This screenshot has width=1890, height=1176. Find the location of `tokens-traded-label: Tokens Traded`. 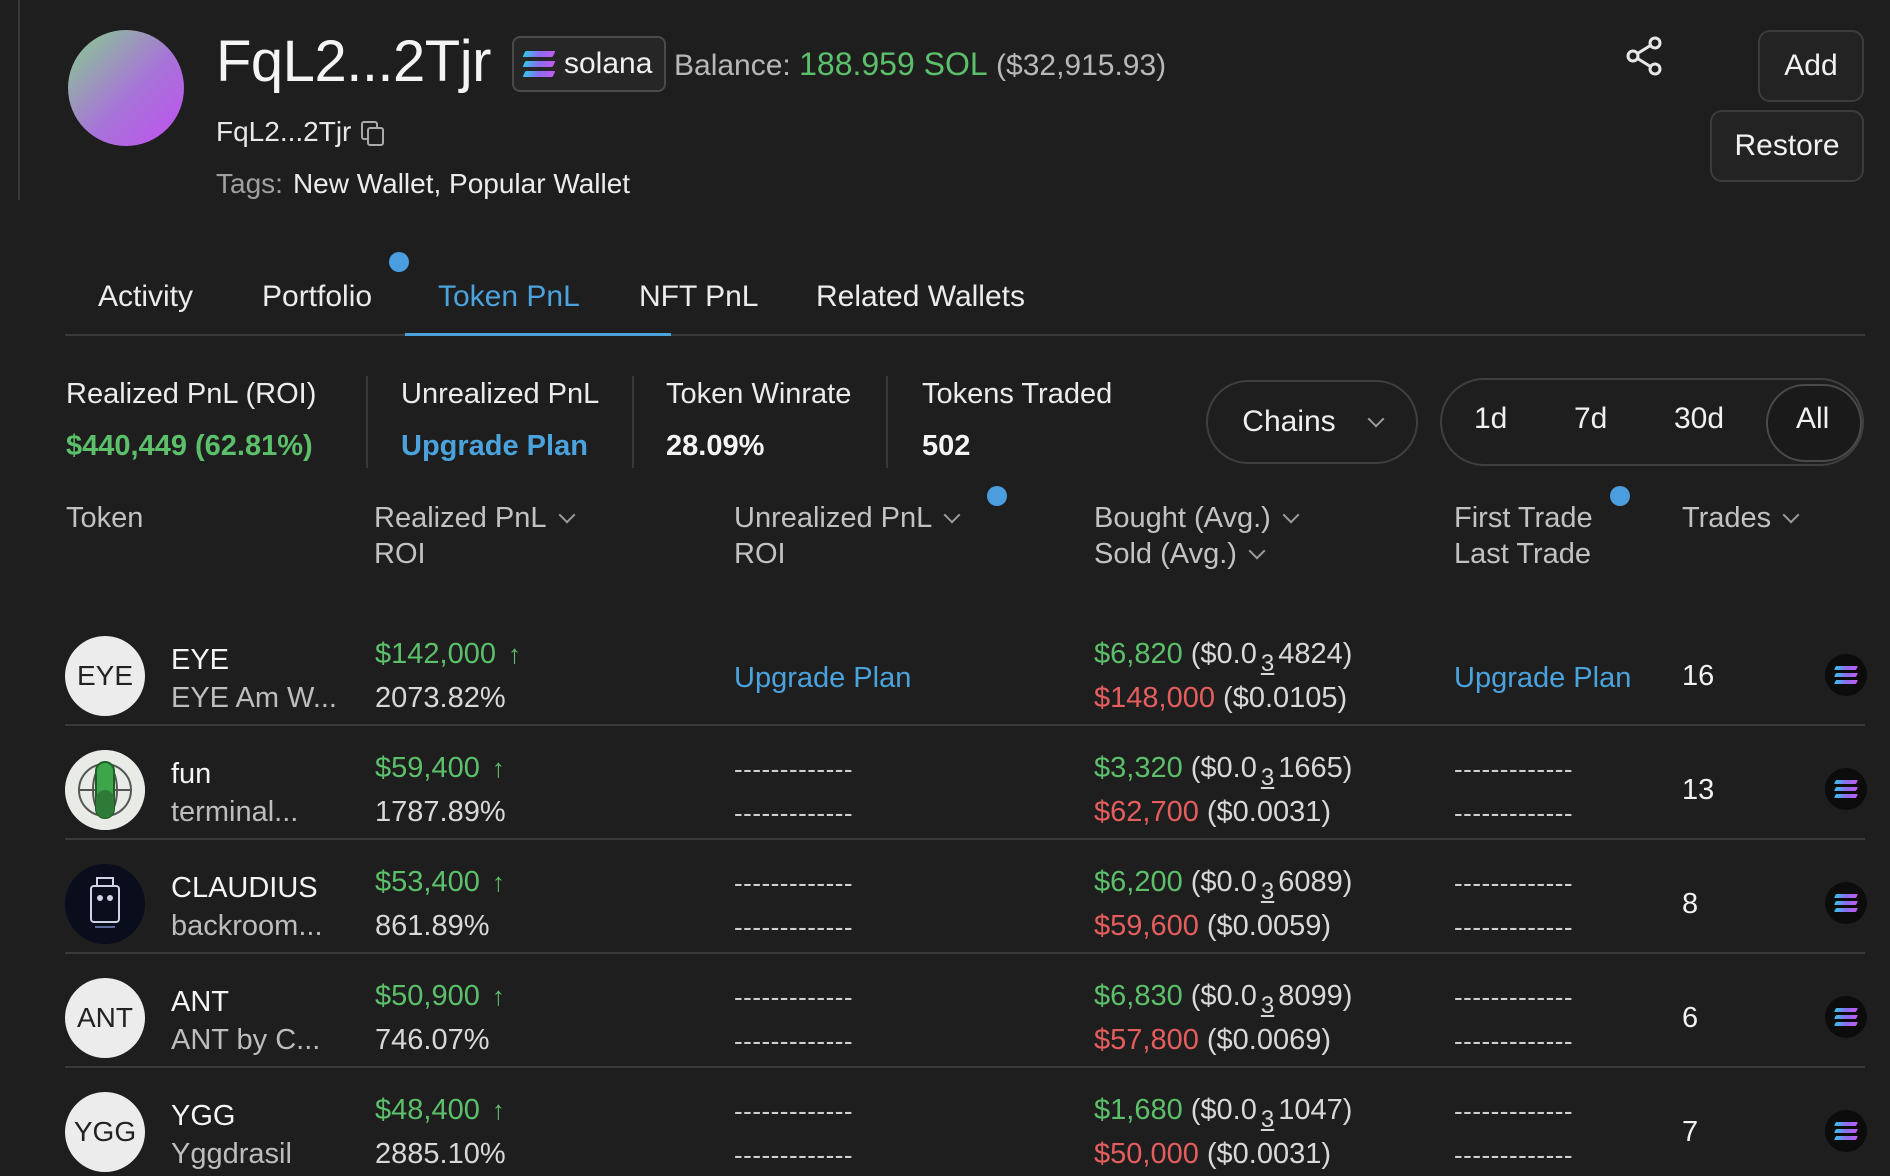

tokens-traded-label: Tokens Traded is located at coordinates (1017, 394).